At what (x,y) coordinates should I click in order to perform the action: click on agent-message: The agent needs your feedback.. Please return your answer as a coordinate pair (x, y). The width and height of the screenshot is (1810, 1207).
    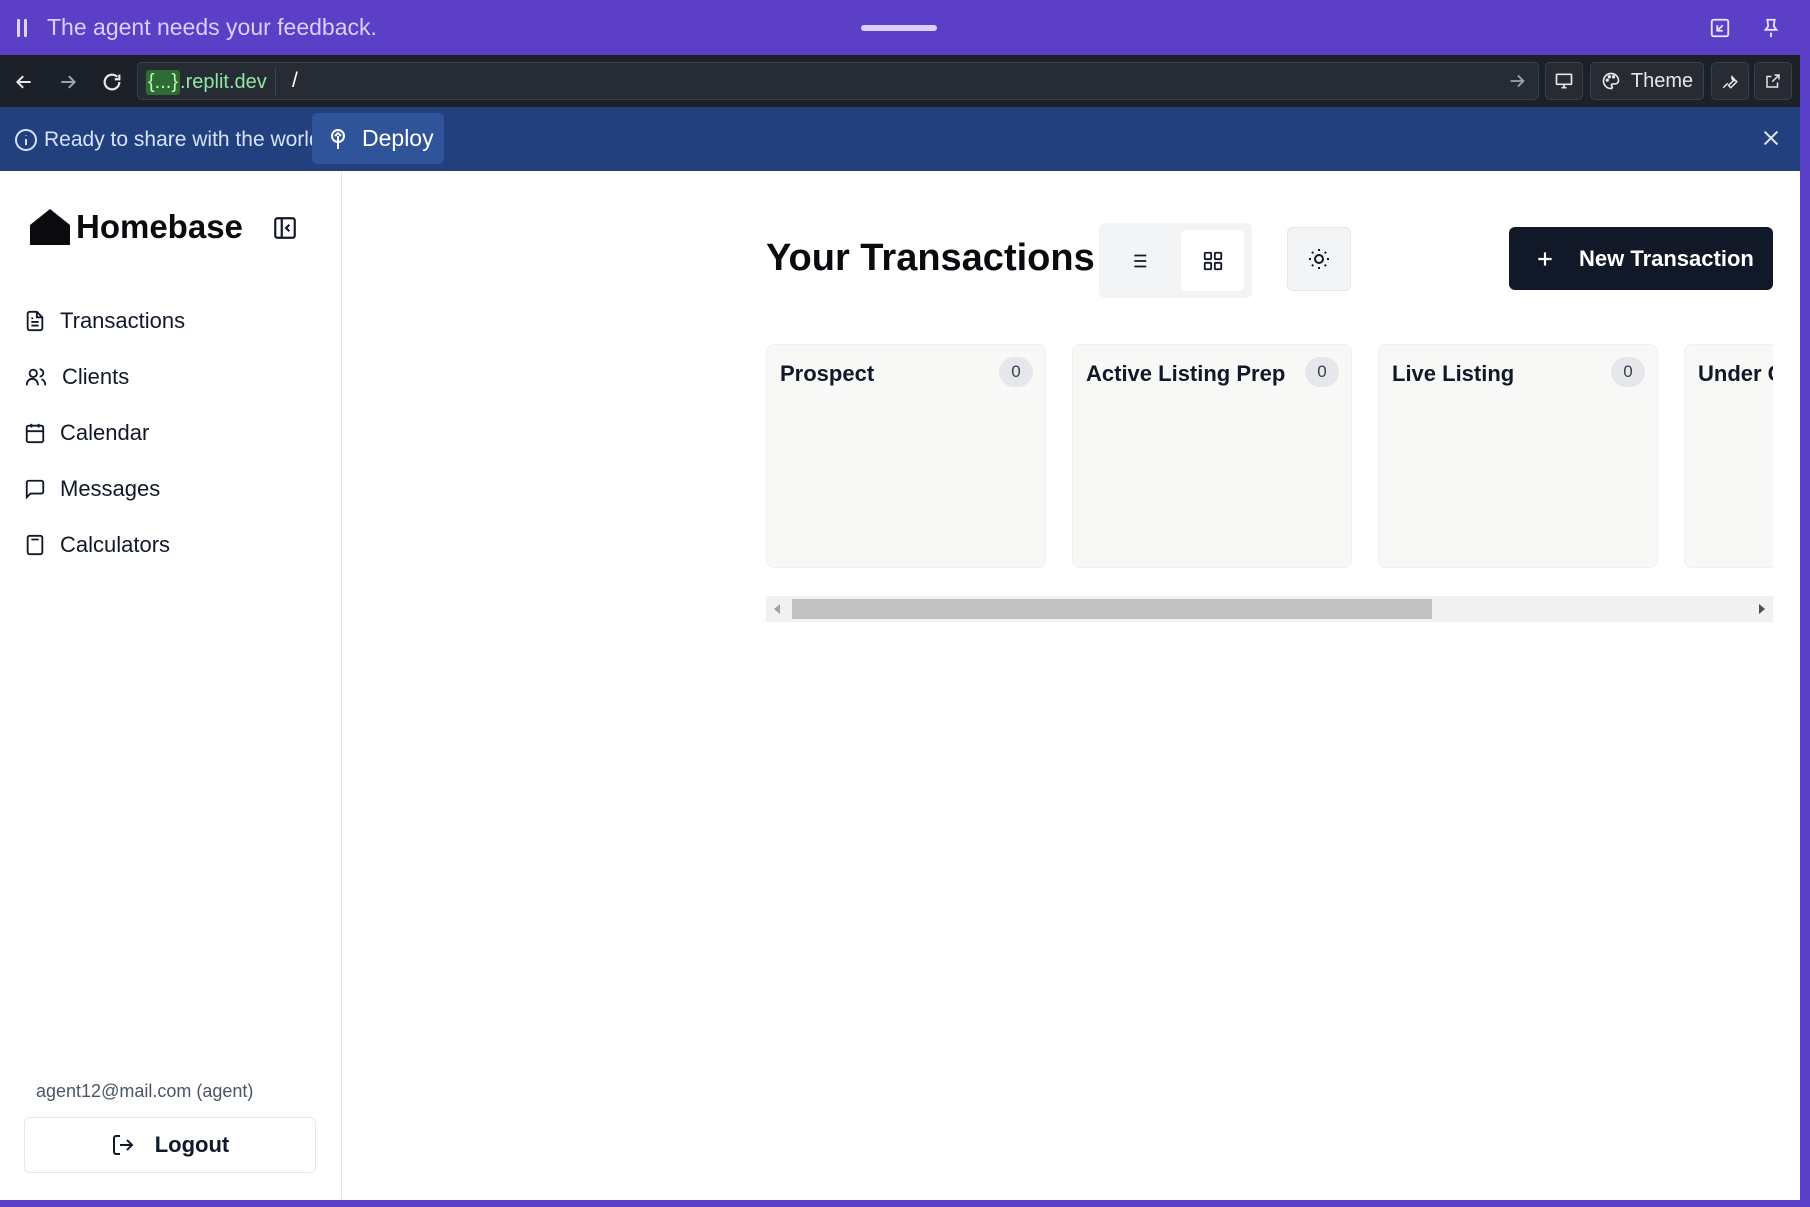
    Looking at the image, I should click on (212, 27).